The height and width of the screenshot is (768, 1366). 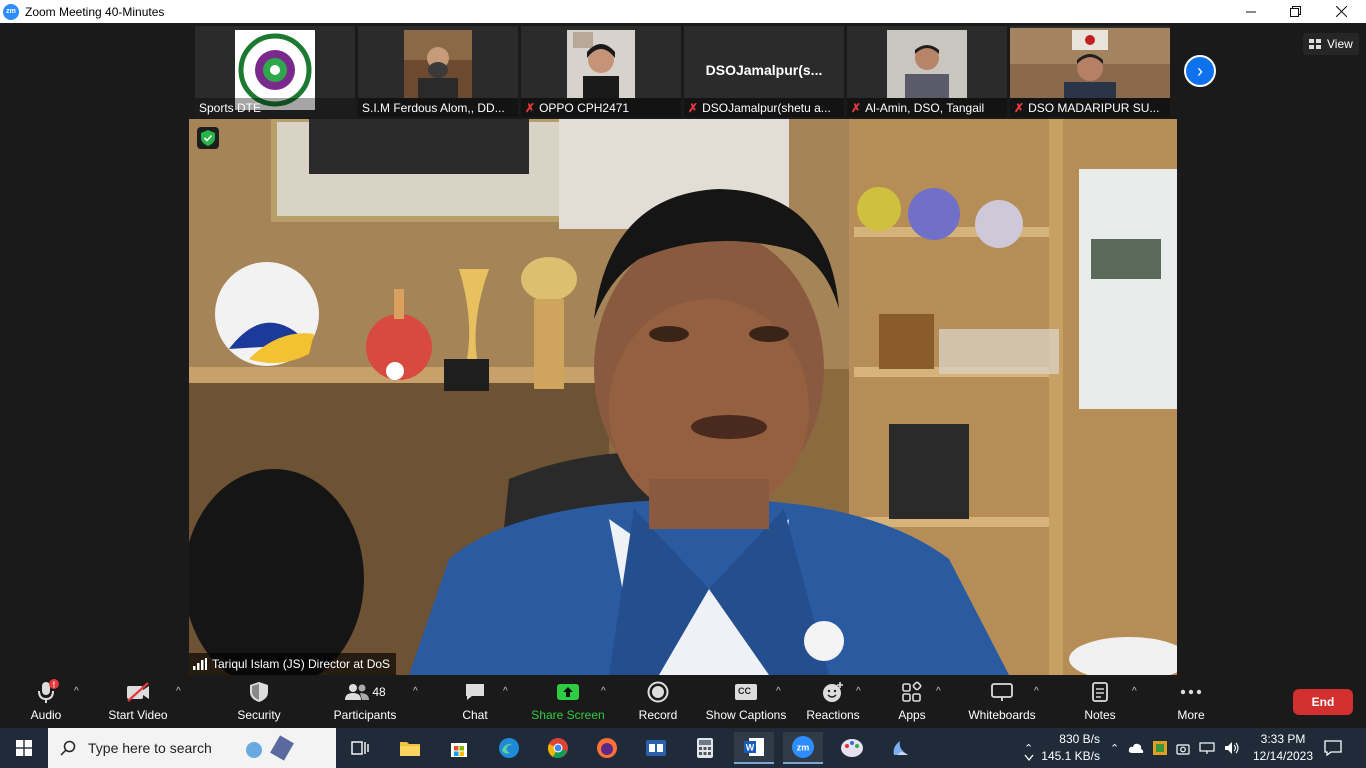 I want to click on minimize-button, so click(x=1251, y=11).